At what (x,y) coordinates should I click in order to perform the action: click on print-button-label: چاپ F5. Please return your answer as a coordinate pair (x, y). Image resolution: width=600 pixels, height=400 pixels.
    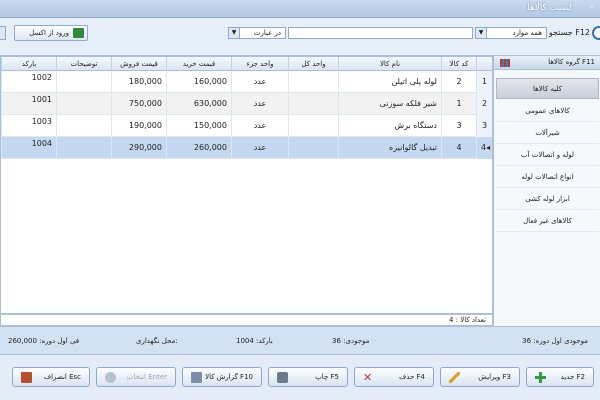
    Looking at the image, I should click on (327, 377).